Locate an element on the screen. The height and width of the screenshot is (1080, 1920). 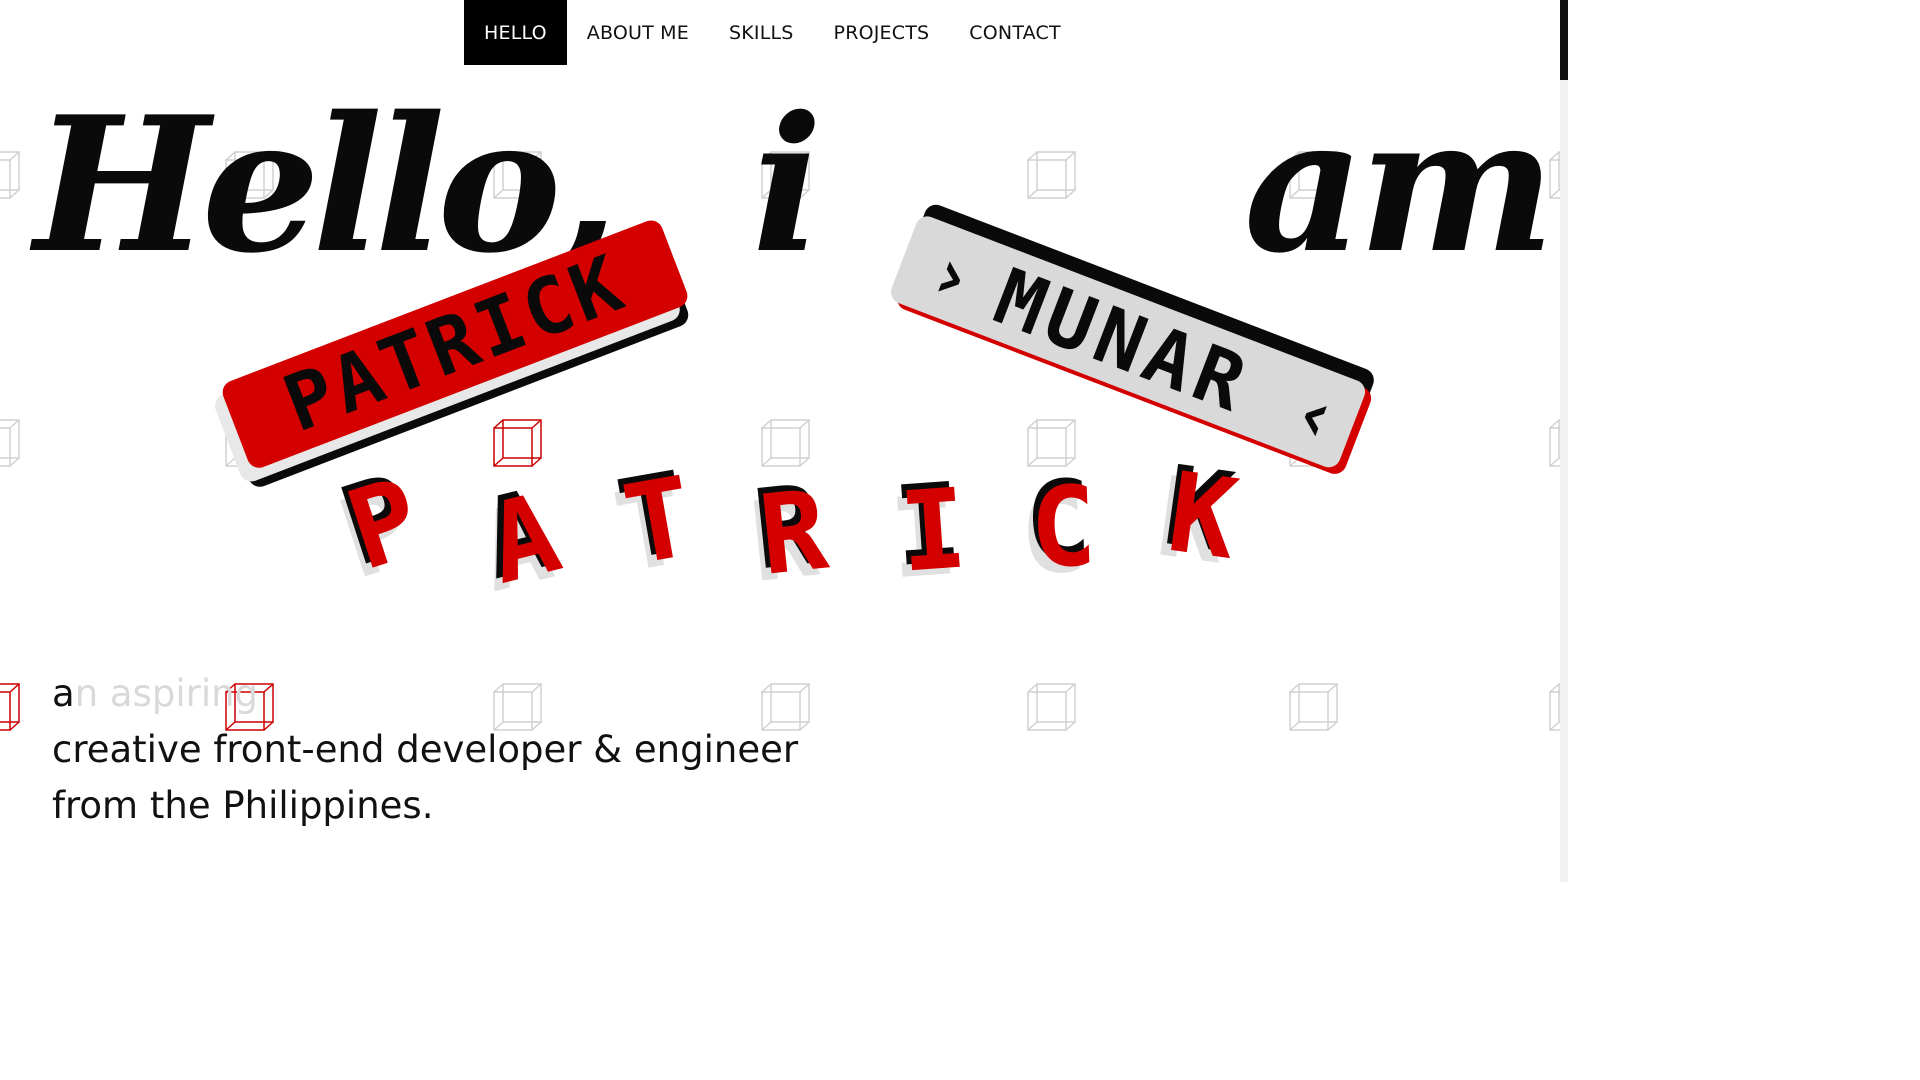
intro-untyped: n aspiring is located at coordinates (166, 693).